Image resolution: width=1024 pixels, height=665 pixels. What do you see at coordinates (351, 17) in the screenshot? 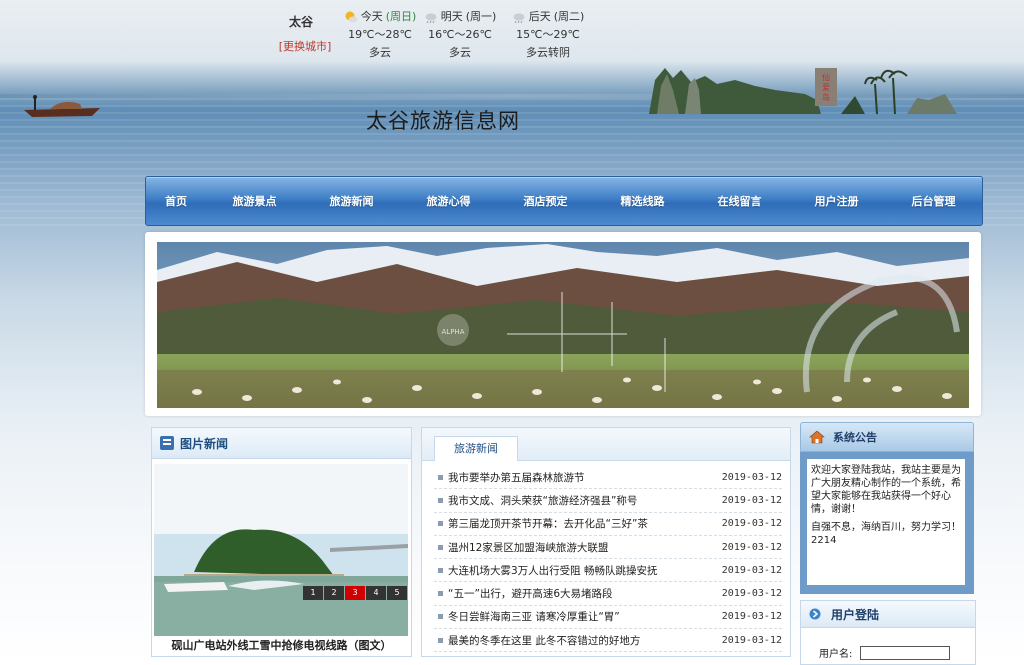
I see `partly-cloudy-icon` at bounding box center [351, 17].